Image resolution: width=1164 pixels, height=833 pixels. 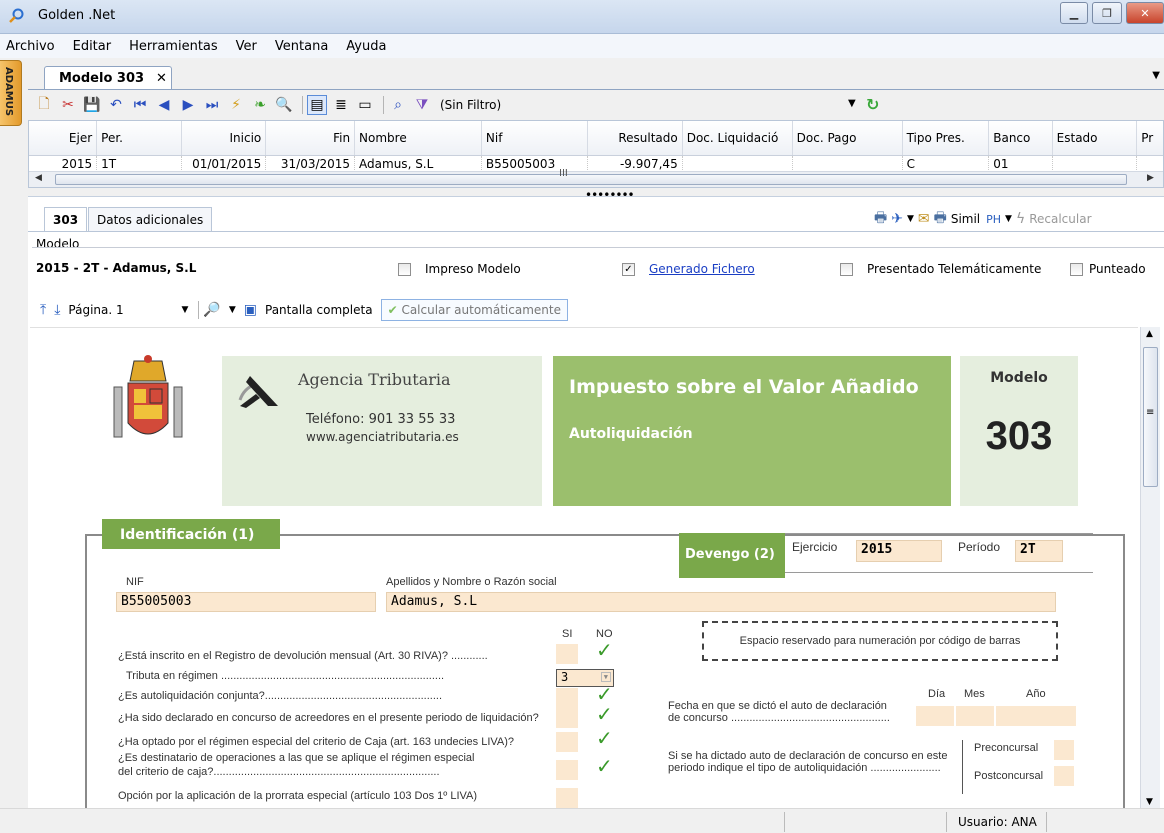 What do you see at coordinates (1150, 178) in the screenshot?
I see `scroll-right-icon: ▶` at bounding box center [1150, 178].